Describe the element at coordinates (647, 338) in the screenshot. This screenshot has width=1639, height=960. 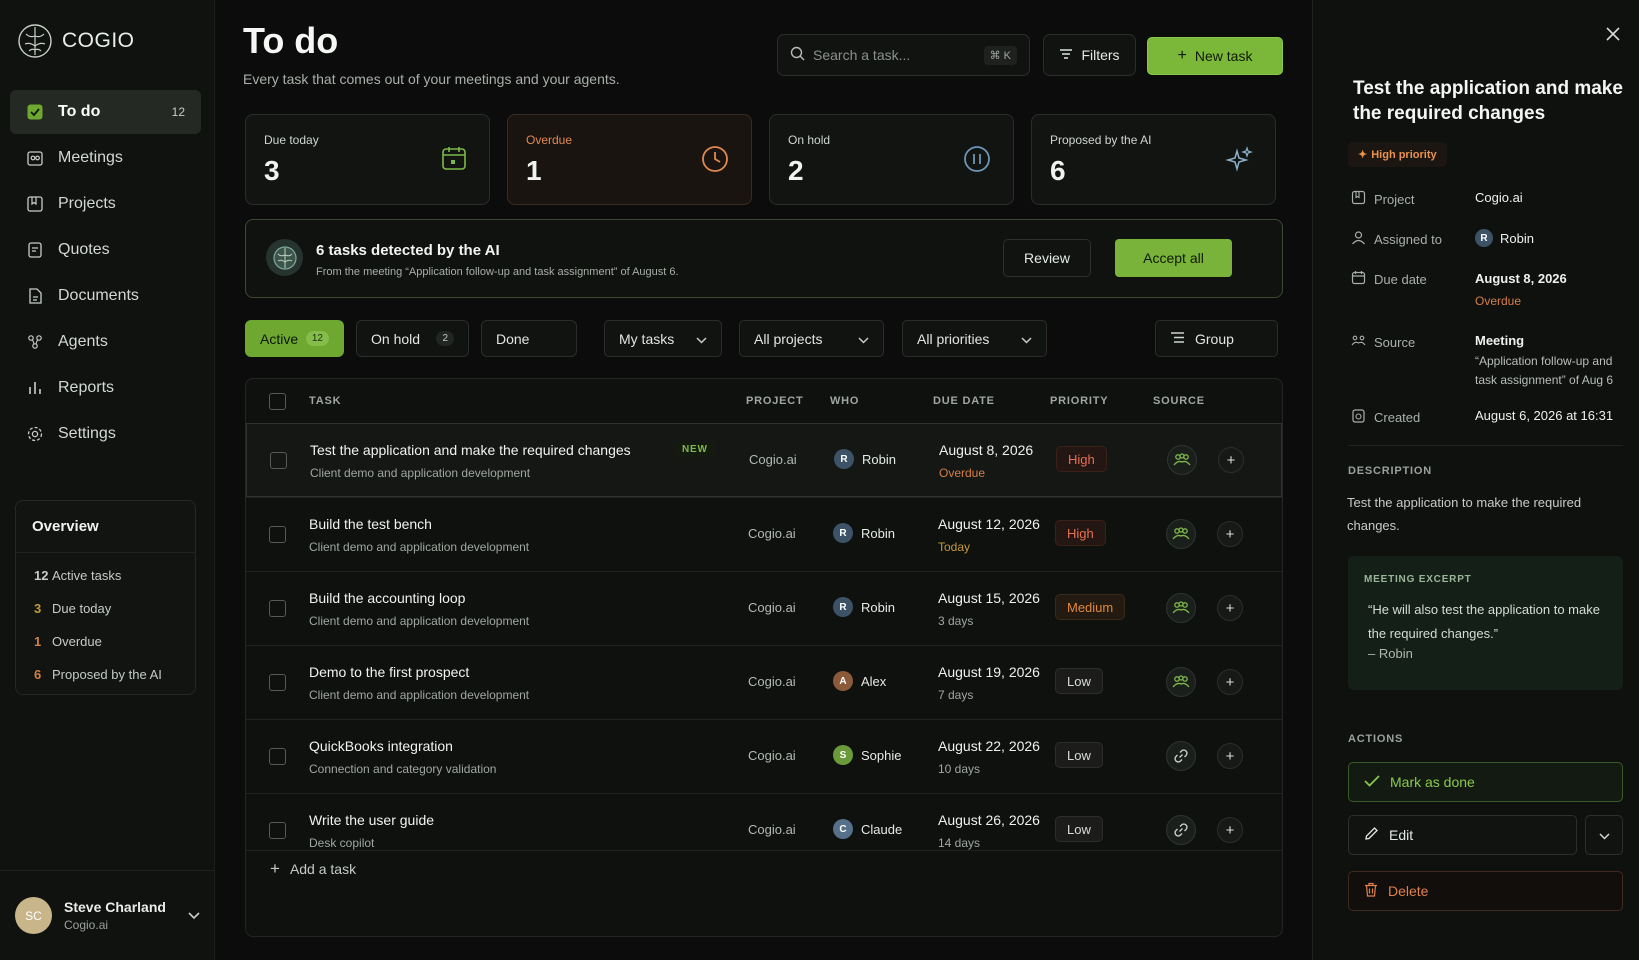
I see `dropdown-value: My tasks` at that location.